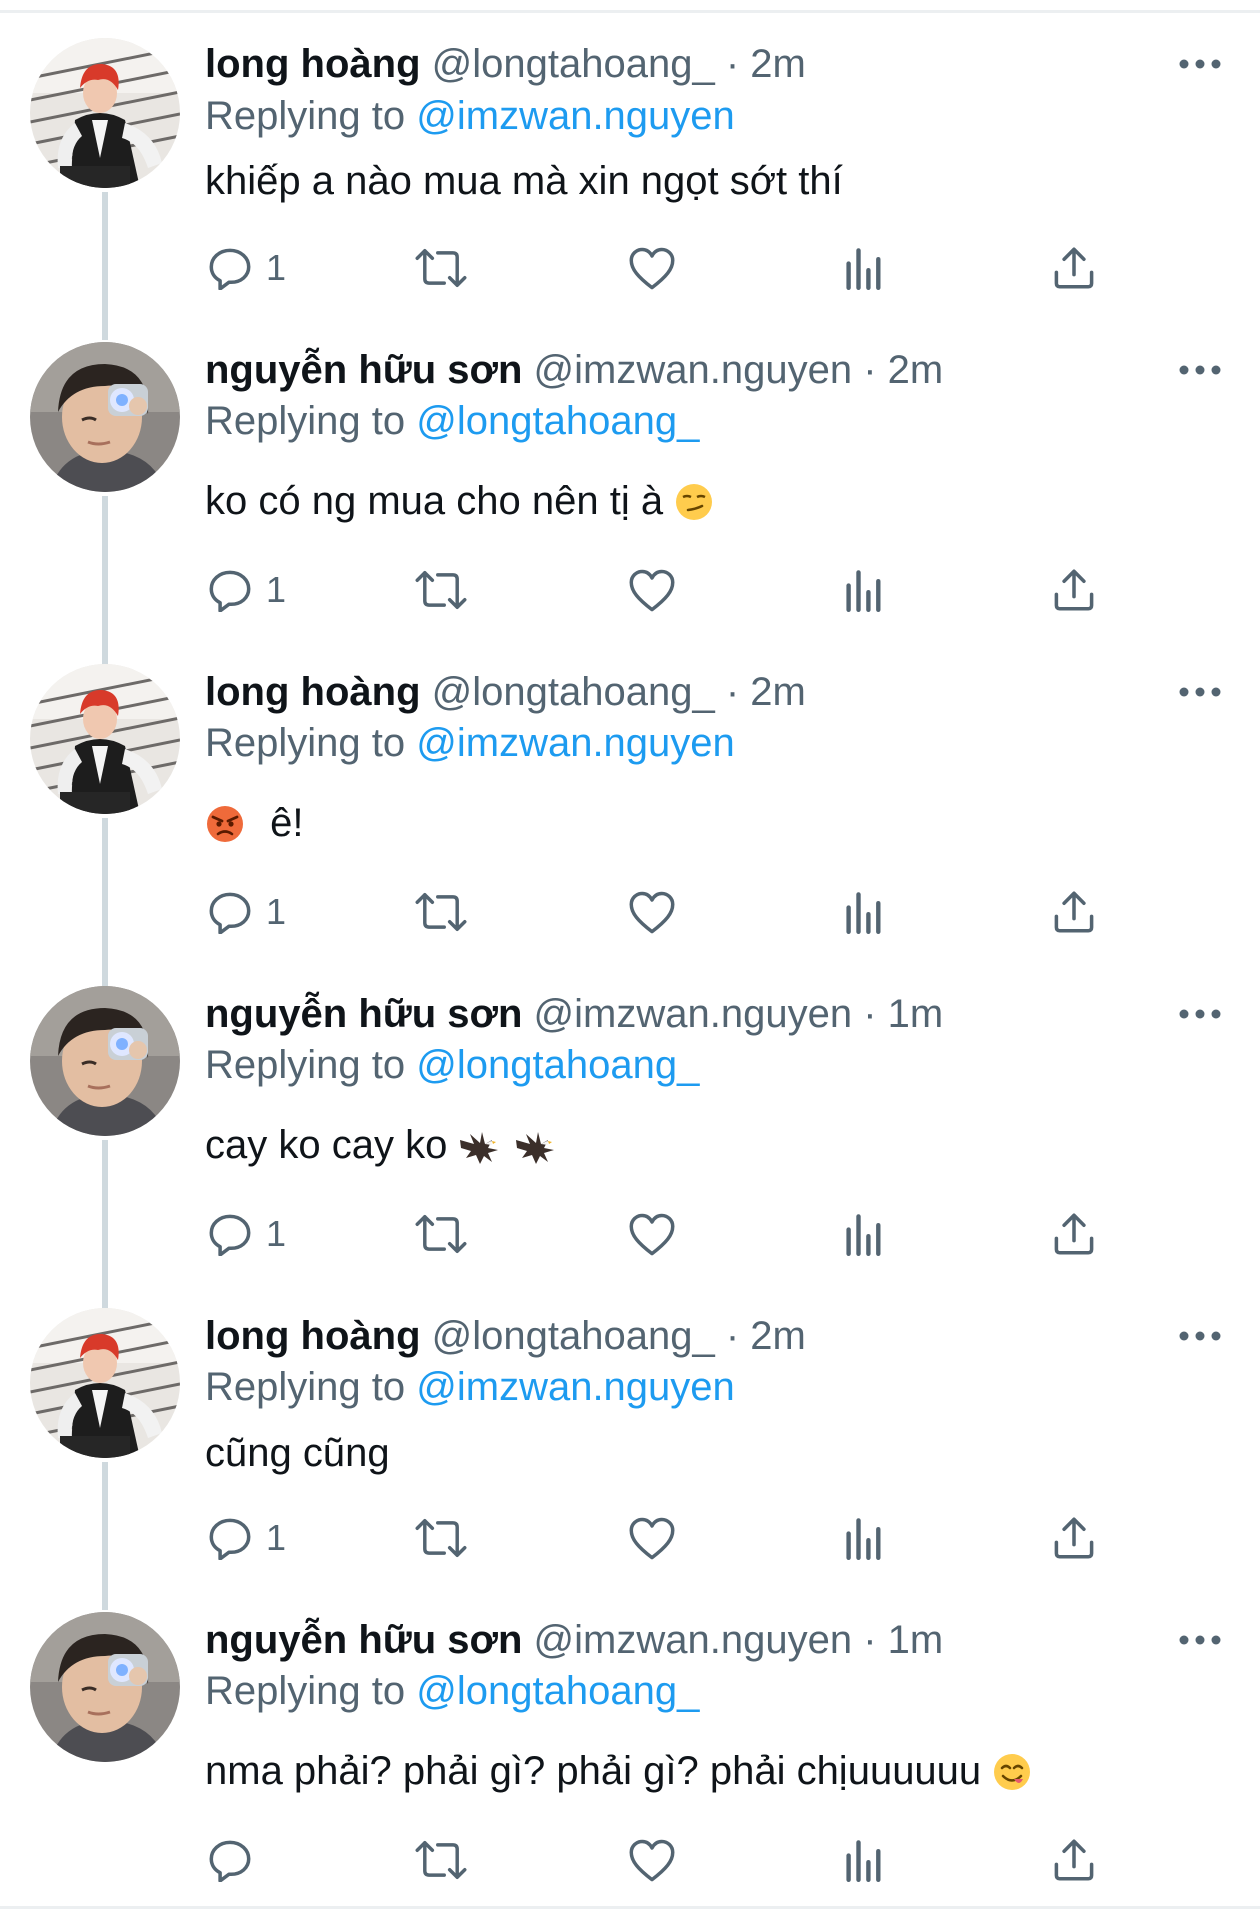  I want to click on tweet-text: ko có ng mua cho nên tị à, so click(459, 501).